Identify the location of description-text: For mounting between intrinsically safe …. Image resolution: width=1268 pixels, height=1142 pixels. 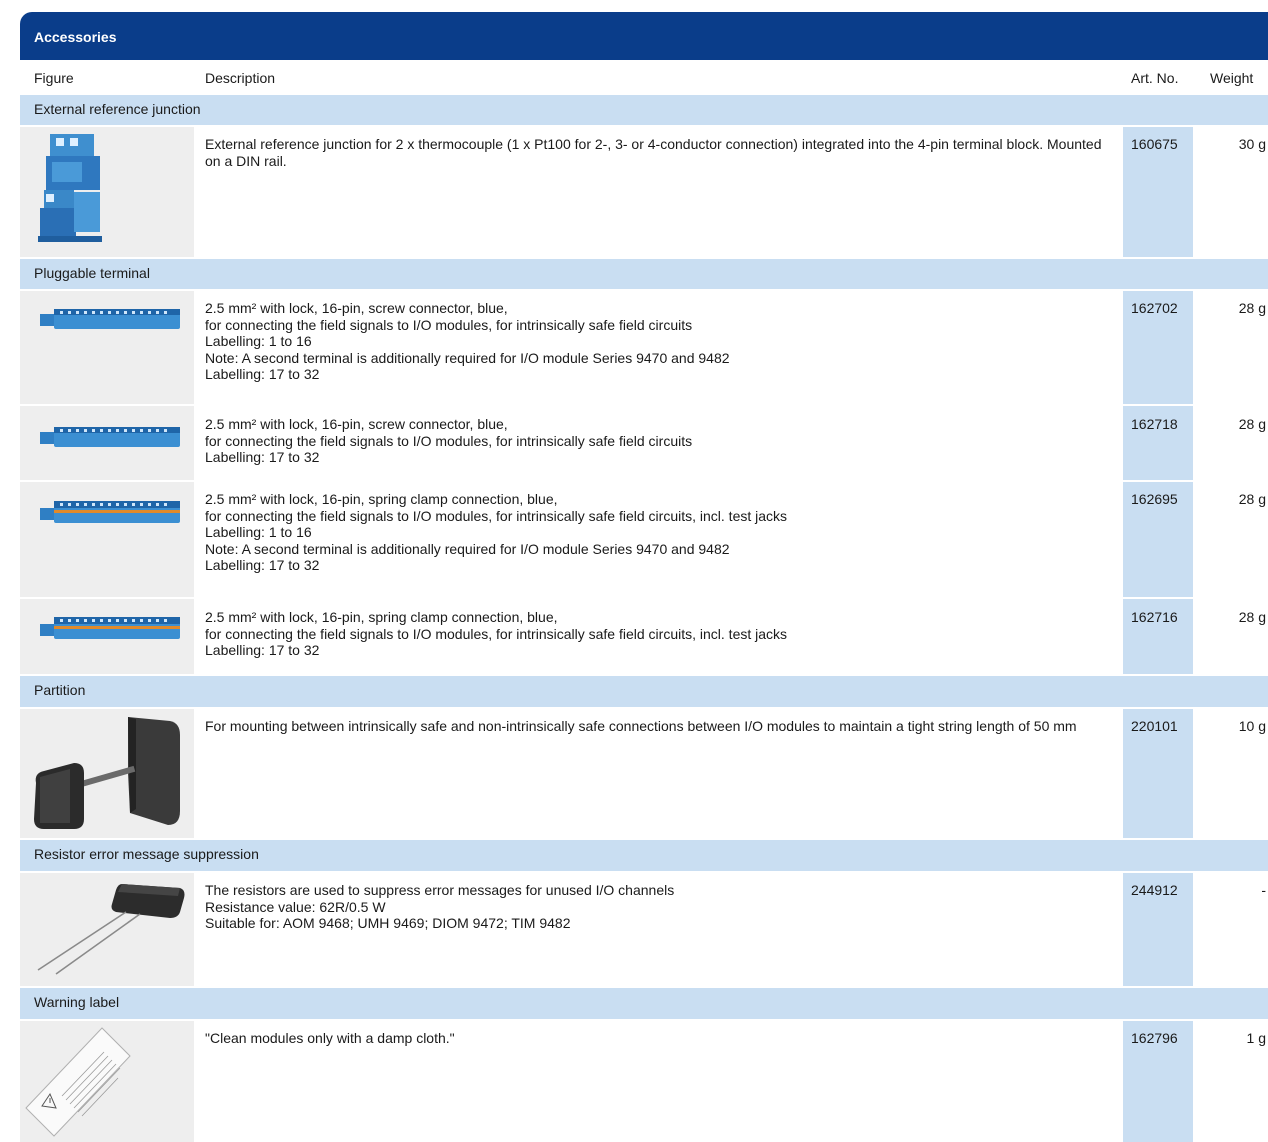
(641, 726).